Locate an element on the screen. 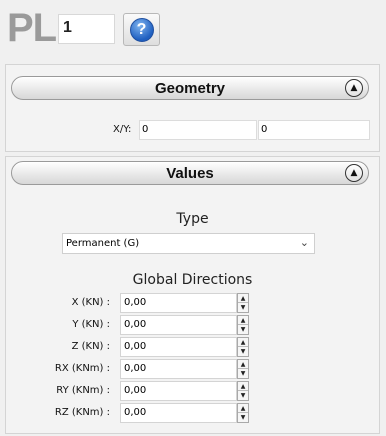 Image resolution: width=386 pixels, height=436 pixels. geometry-header-bar: Geometry ▲ is located at coordinates (190, 88).